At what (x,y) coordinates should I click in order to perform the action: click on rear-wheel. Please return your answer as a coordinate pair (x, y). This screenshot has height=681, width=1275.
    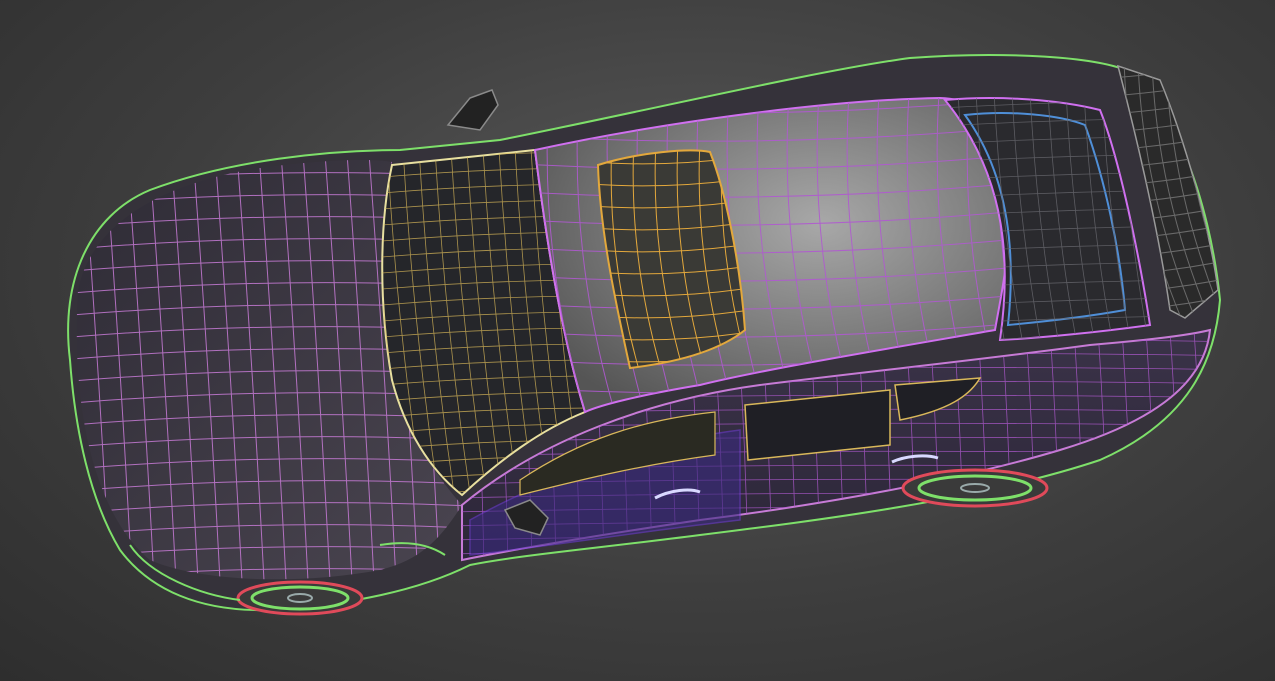
    Looking at the image, I should click on (975, 488).